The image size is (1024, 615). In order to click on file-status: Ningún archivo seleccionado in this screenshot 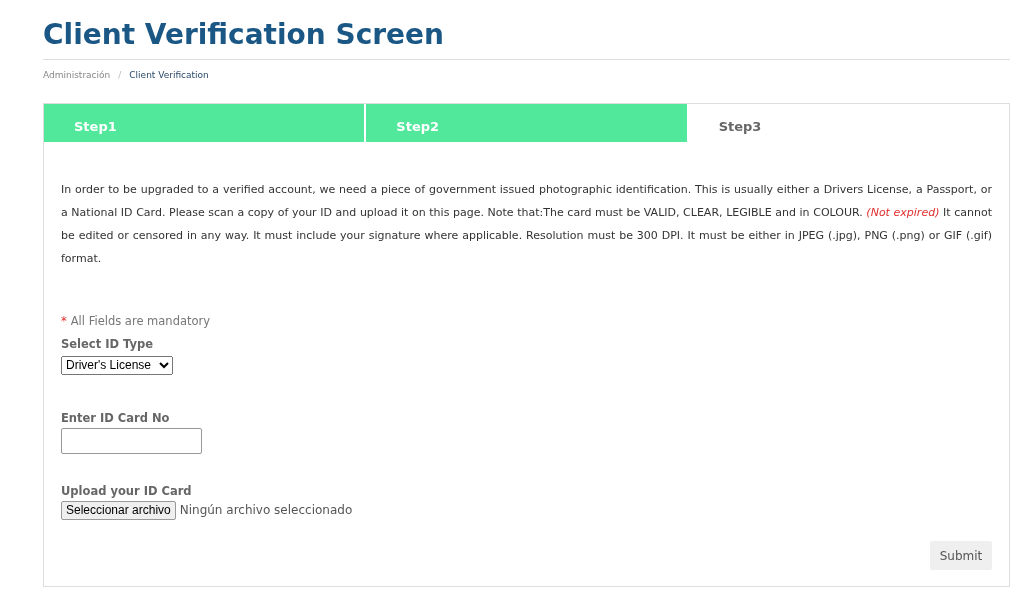, I will do `click(266, 510)`.